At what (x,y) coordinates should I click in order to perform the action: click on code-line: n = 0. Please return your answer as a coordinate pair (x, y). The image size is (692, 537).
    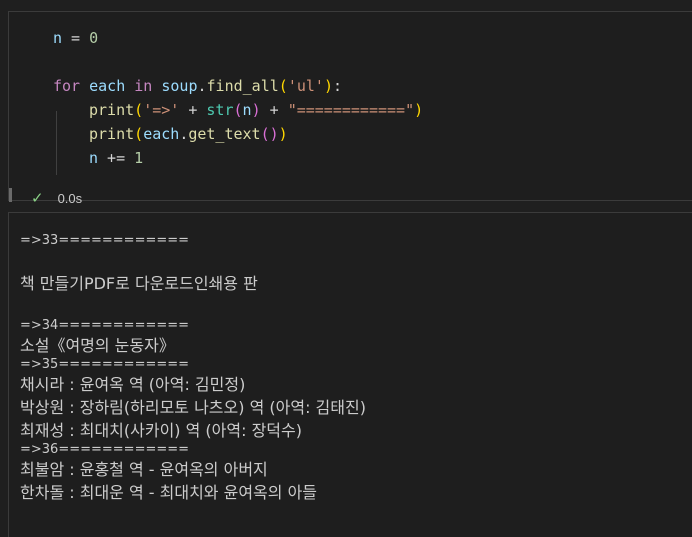
    Looking at the image, I should click on (238, 38).